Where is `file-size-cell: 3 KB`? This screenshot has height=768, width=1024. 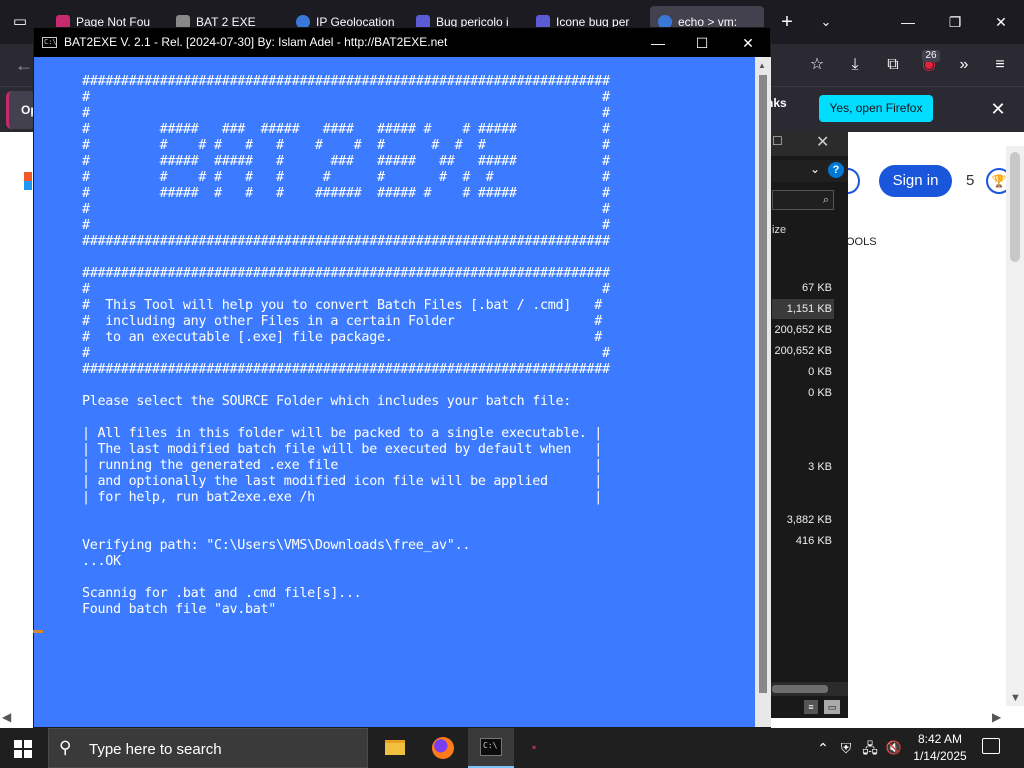
file-size-cell: 3 KB is located at coordinates (803, 467).